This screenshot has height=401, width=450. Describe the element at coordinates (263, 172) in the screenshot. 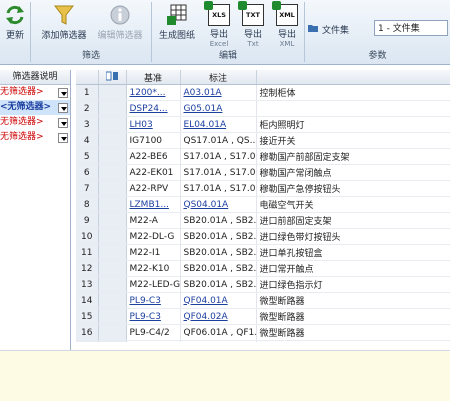

I see `table-row: 6 A22-EK01S17.01A , S17.0...穆勒国产常闭触点` at that location.